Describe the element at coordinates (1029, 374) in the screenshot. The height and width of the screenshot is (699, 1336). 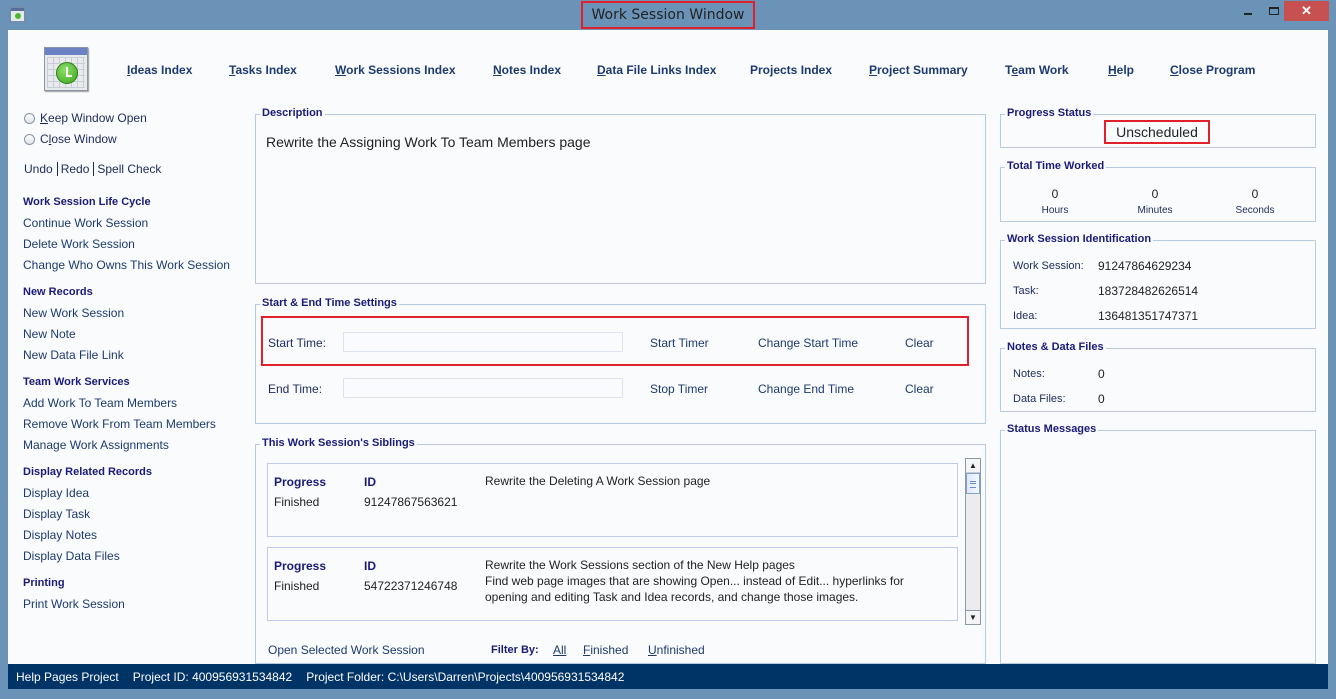
I see `notes-label: Notes:` at that location.